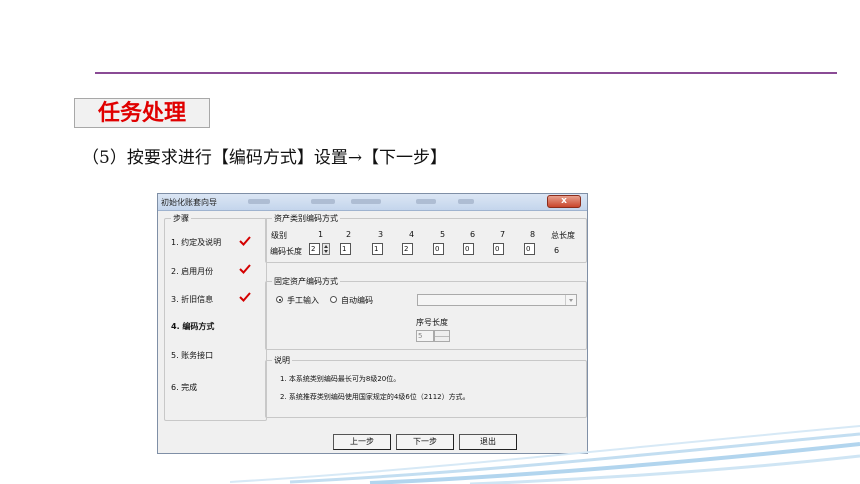  What do you see at coordinates (412, 234) in the screenshot?
I see `level-4: 4` at bounding box center [412, 234].